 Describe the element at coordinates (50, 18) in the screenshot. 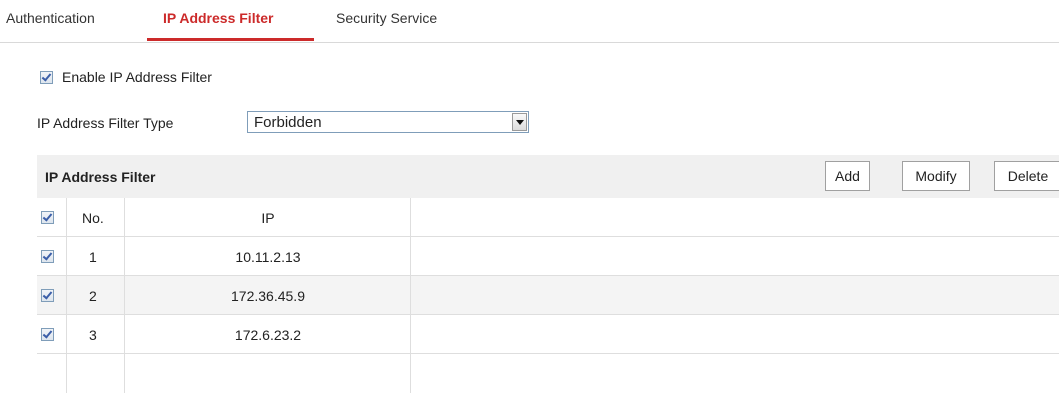

I see `tab-authentication: Authentication` at that location.